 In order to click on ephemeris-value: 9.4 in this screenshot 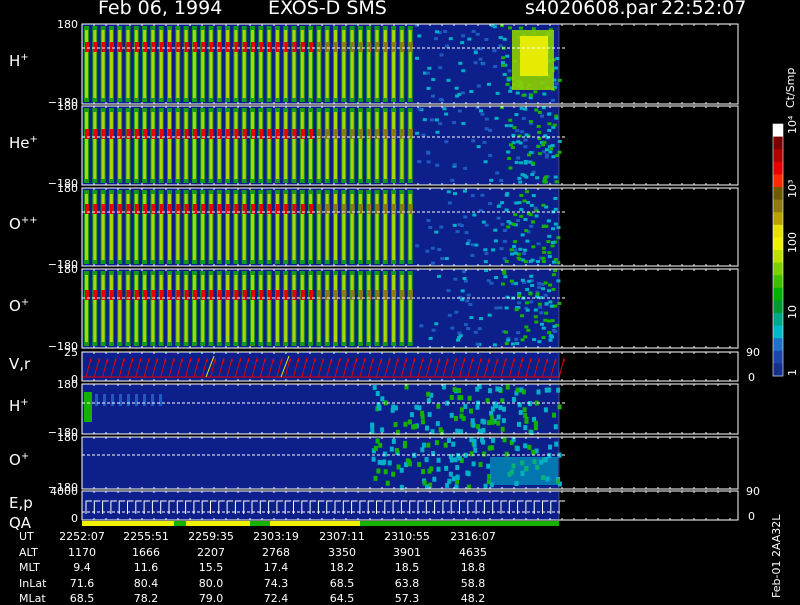, I will do `click(82, 567)`.